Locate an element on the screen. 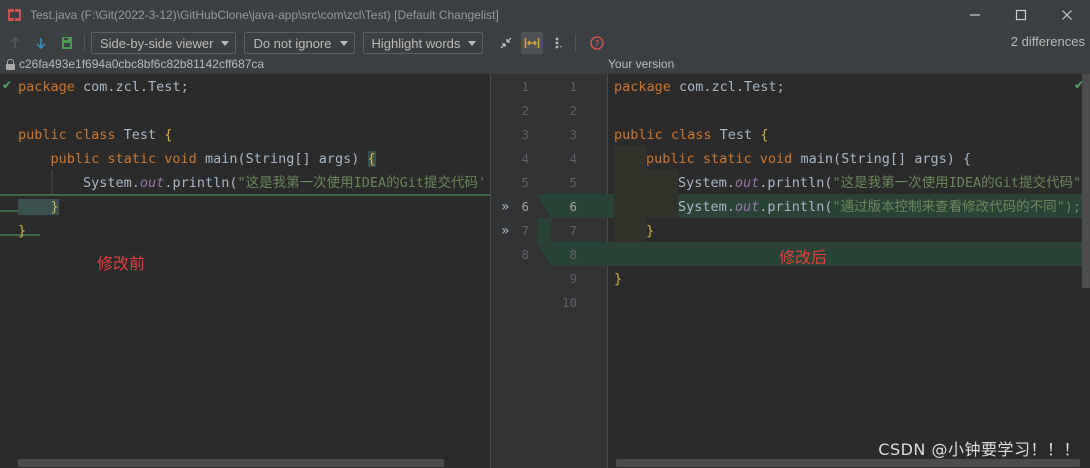  diff-gutter: 1 2 3 4 5 » 6 » 7 8 1 2 3 4 5 6 7 8 9 10 is located at coordinates (549, 271).